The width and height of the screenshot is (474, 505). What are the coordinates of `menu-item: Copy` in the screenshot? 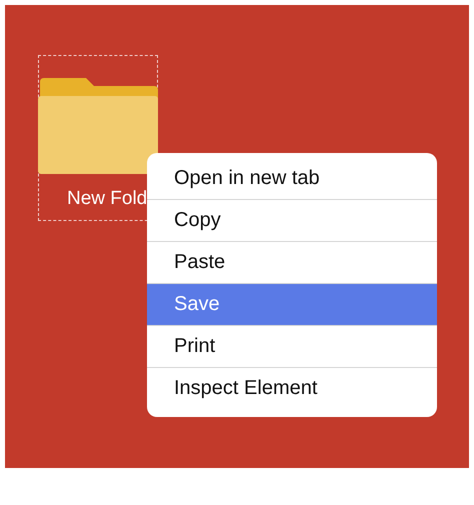 It's located at (292, 221).